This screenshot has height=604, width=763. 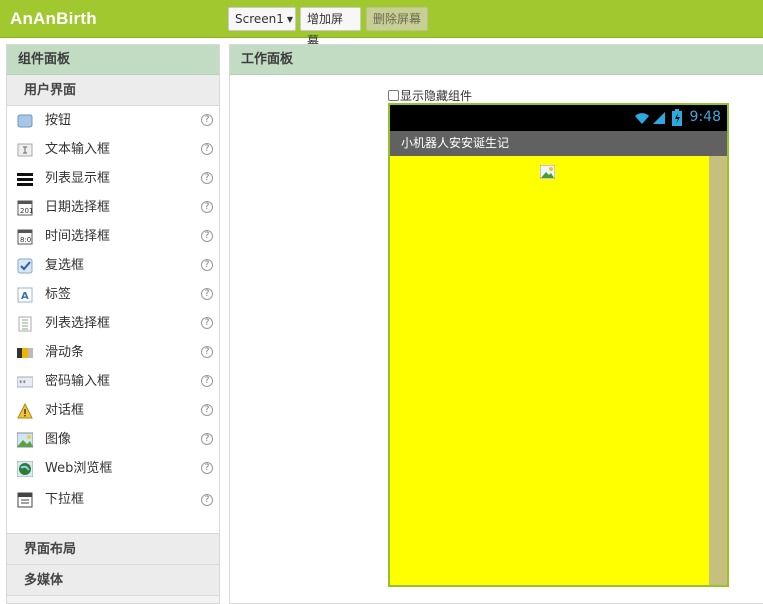 What do you see at coordinates (65, 265) in the screenshot?
I see `palette-item-label: 复选框` at bounding box center [65, 265].